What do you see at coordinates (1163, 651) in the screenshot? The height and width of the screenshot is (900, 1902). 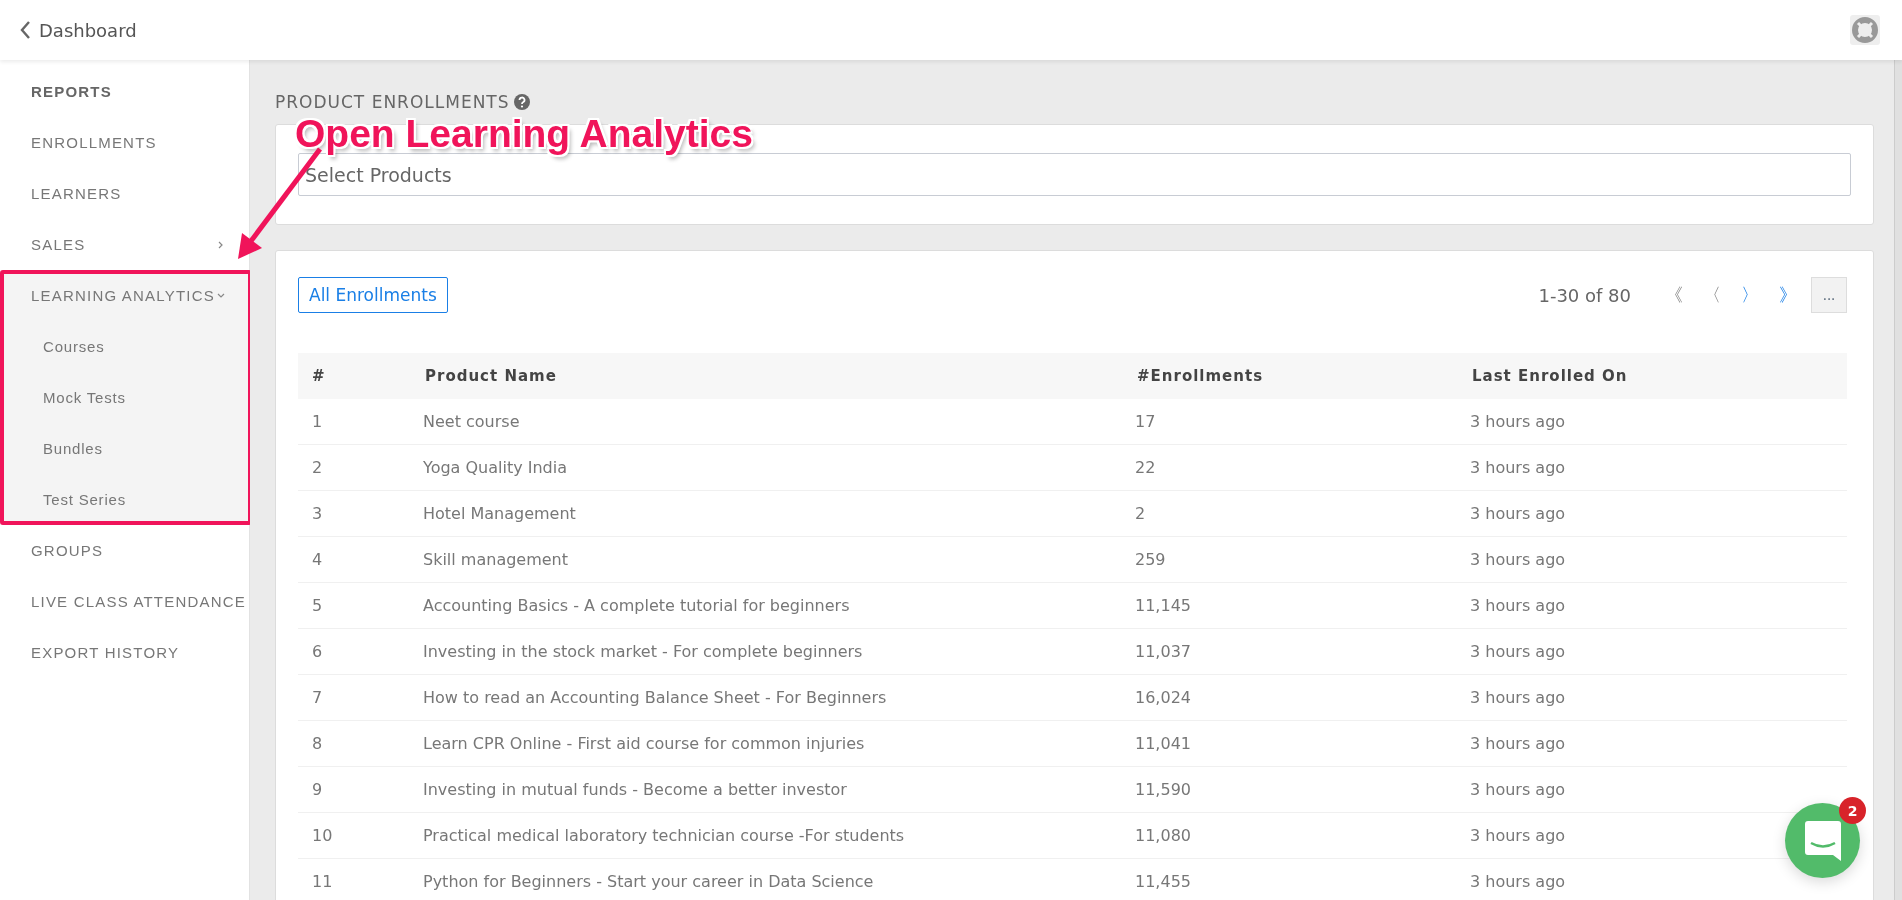 I see `table-cell-text: 11,037` at bounding box center [1163, 651].